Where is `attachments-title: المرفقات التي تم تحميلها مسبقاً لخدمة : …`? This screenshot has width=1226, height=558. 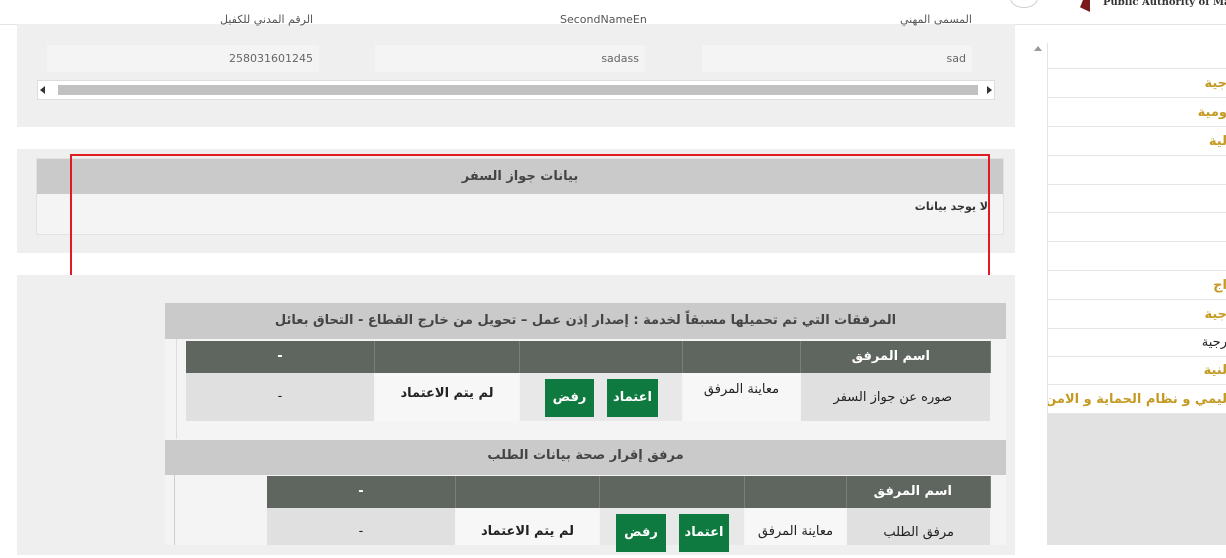 attachments-title: المرفقات التي تم تحميلها مسبقاً لخدمة : … is located at coordinates (585, 321).